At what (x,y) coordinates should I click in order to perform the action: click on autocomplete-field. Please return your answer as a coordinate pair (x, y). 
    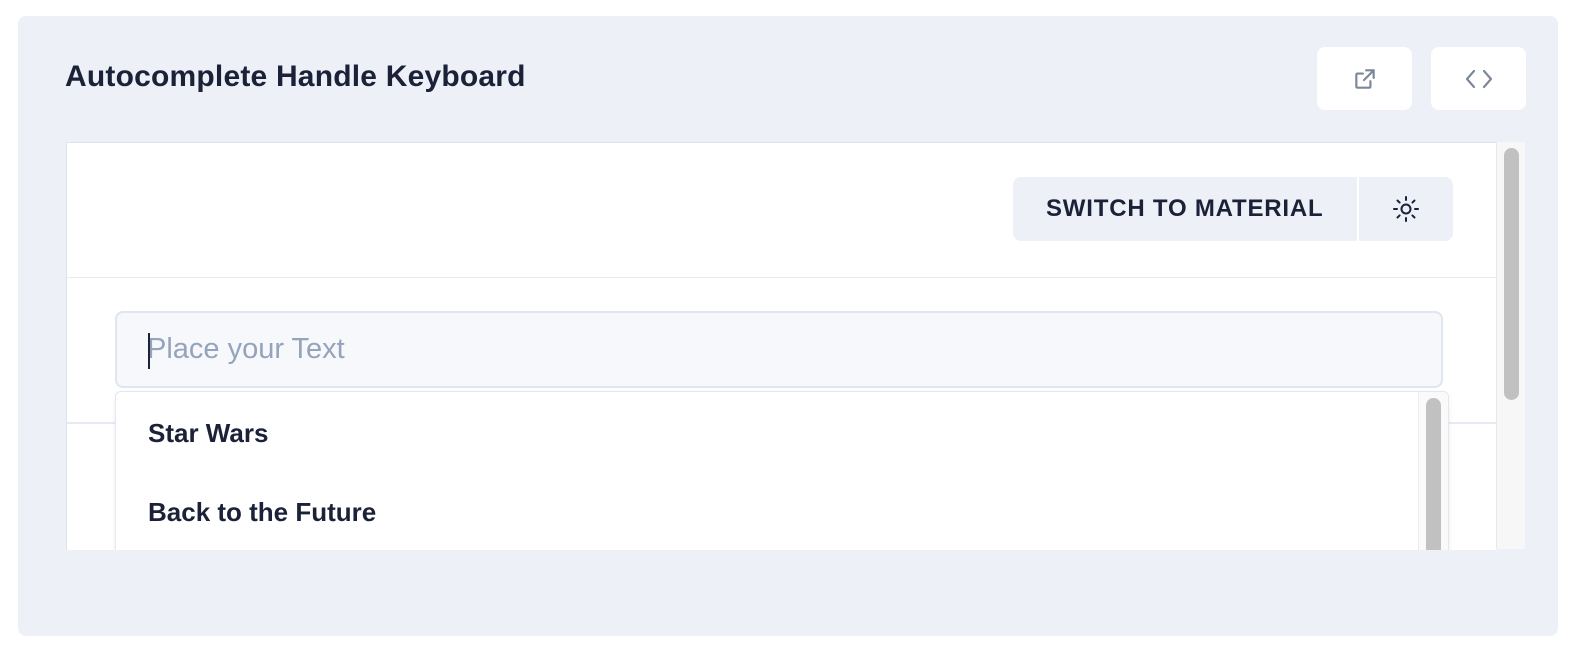
    Looking at the image, I should click on (779, 349).